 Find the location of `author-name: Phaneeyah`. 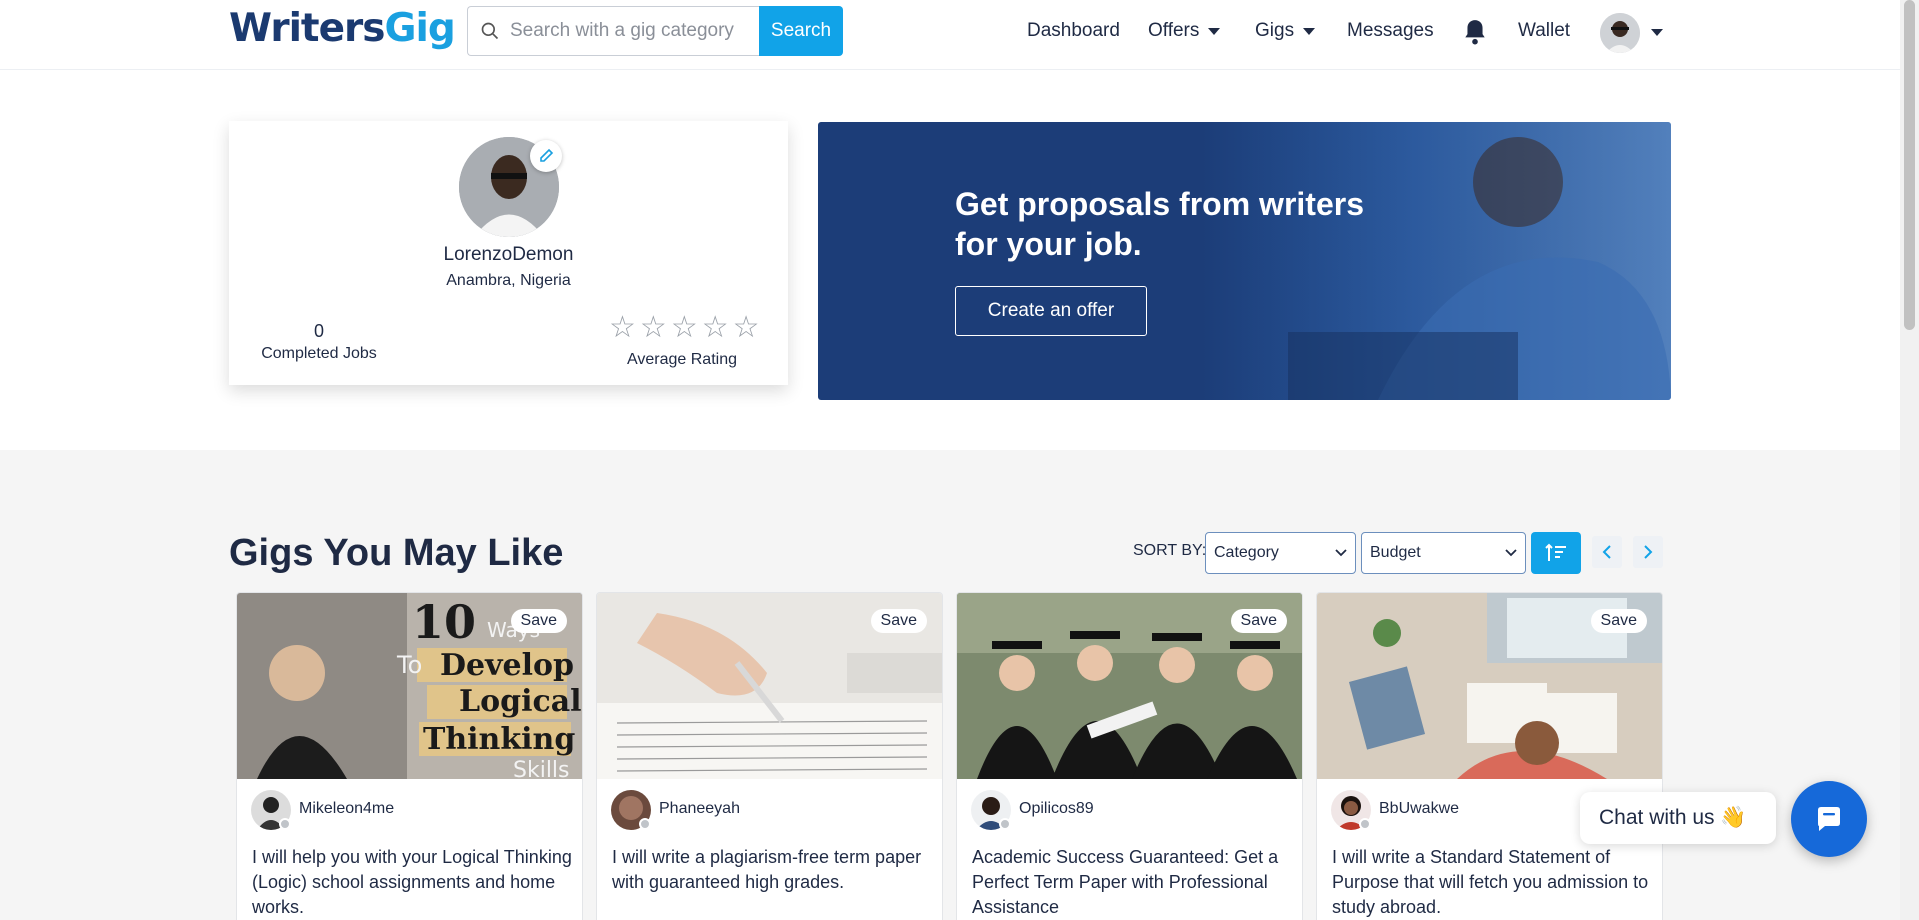

author-name: Phaneeyah is located at coordinates (699, 809).